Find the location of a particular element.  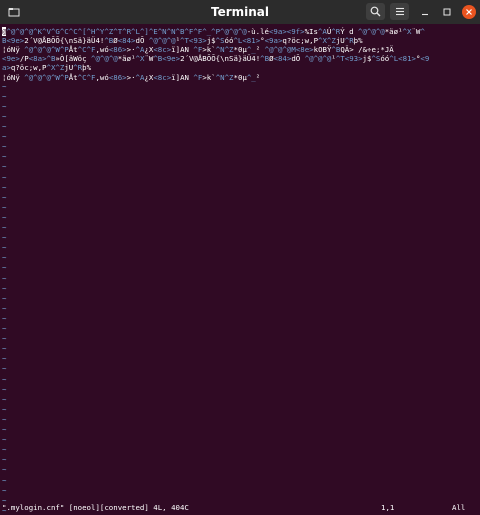

control-char-text: a> is located at coordinates (6, 68).